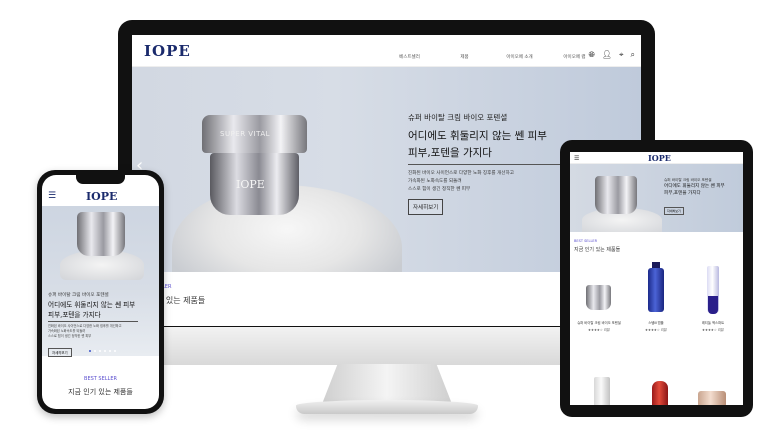 The width and height of the screenshot is (778, 438). What do you see at coordinates (713, 323) in the screenshot?
I see `product-name: 레티놀 엑스퍼트` at bounding box center [713, 323].